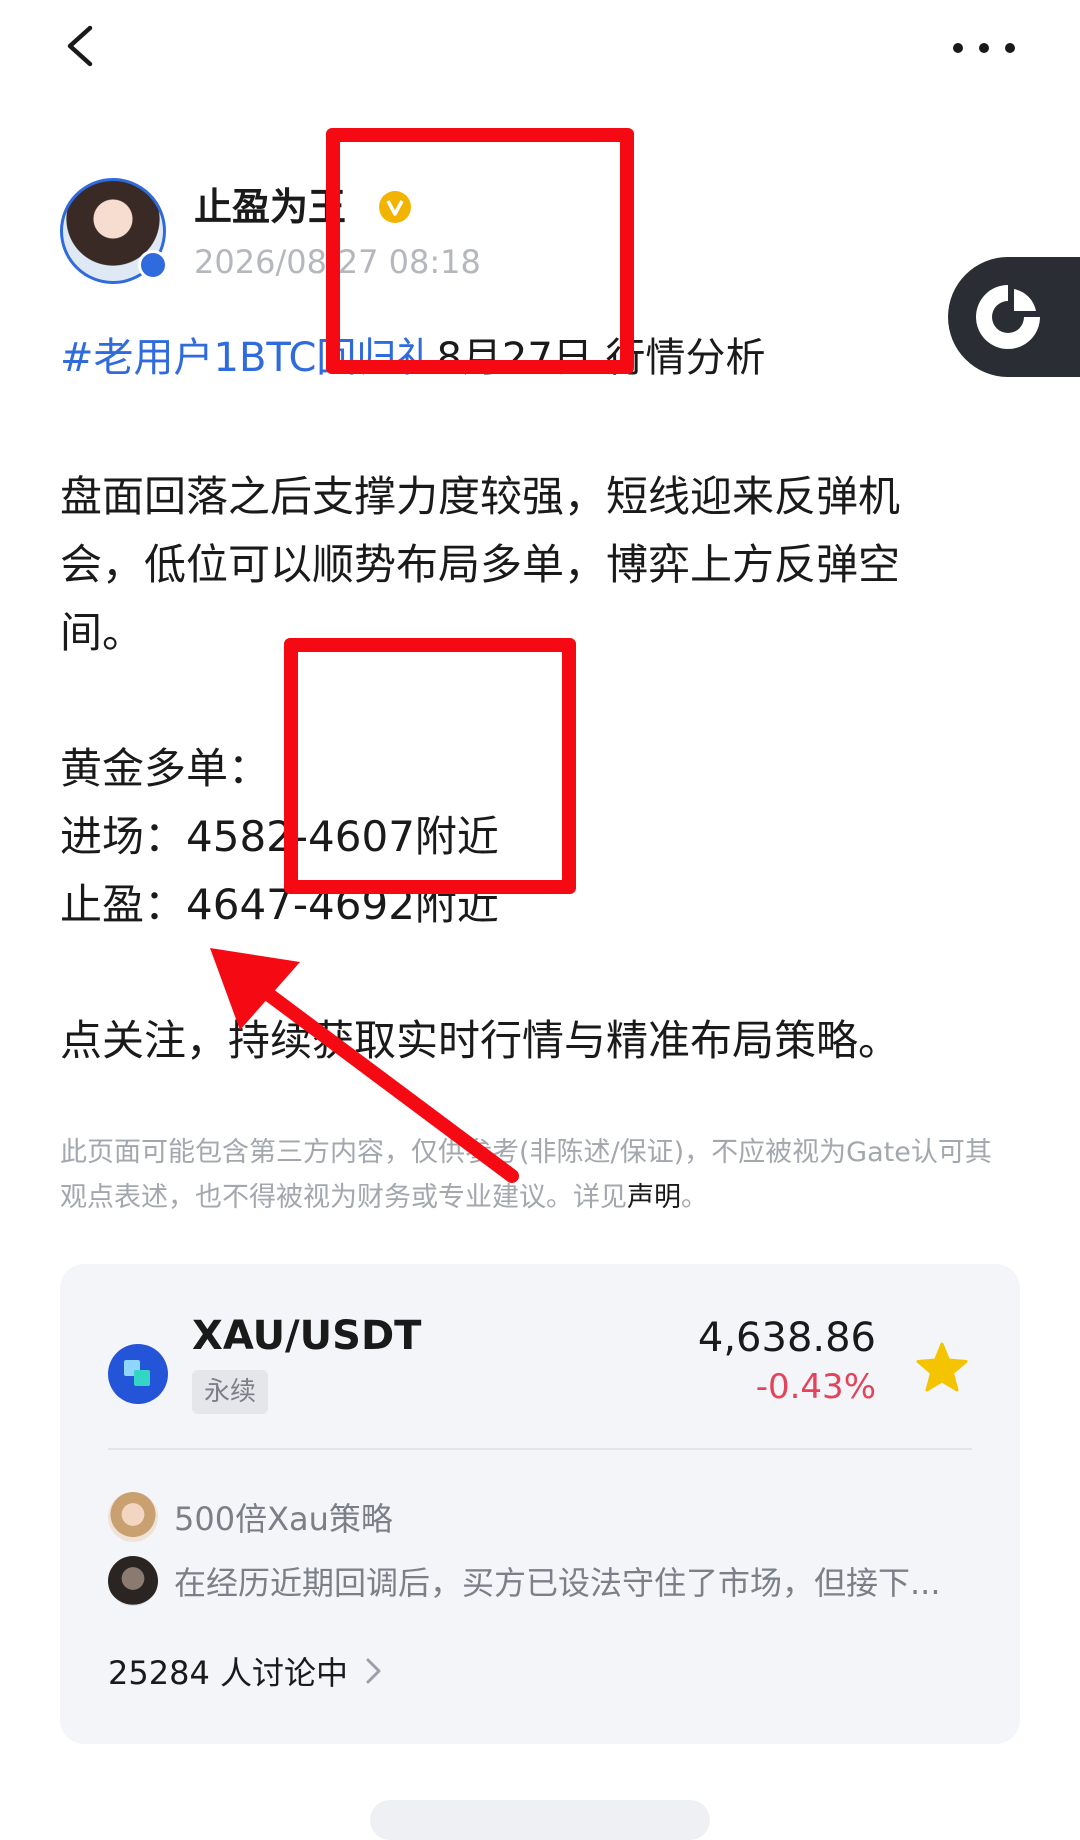 The image size is (1080, 1840). What do you see at coordinates (1008, 317) in the screenshot?
I see `pie-chart-icon` at bounding box center [1008, 317].